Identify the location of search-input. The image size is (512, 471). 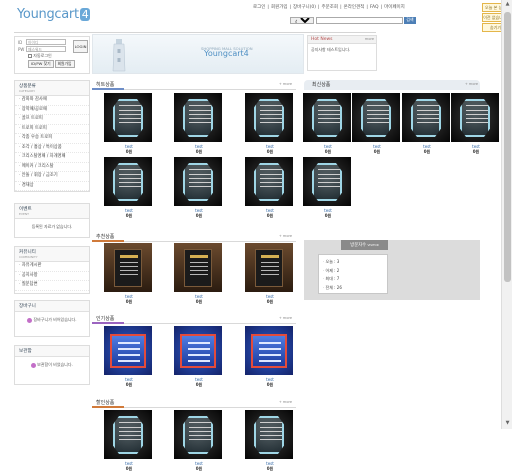
(359, 20).